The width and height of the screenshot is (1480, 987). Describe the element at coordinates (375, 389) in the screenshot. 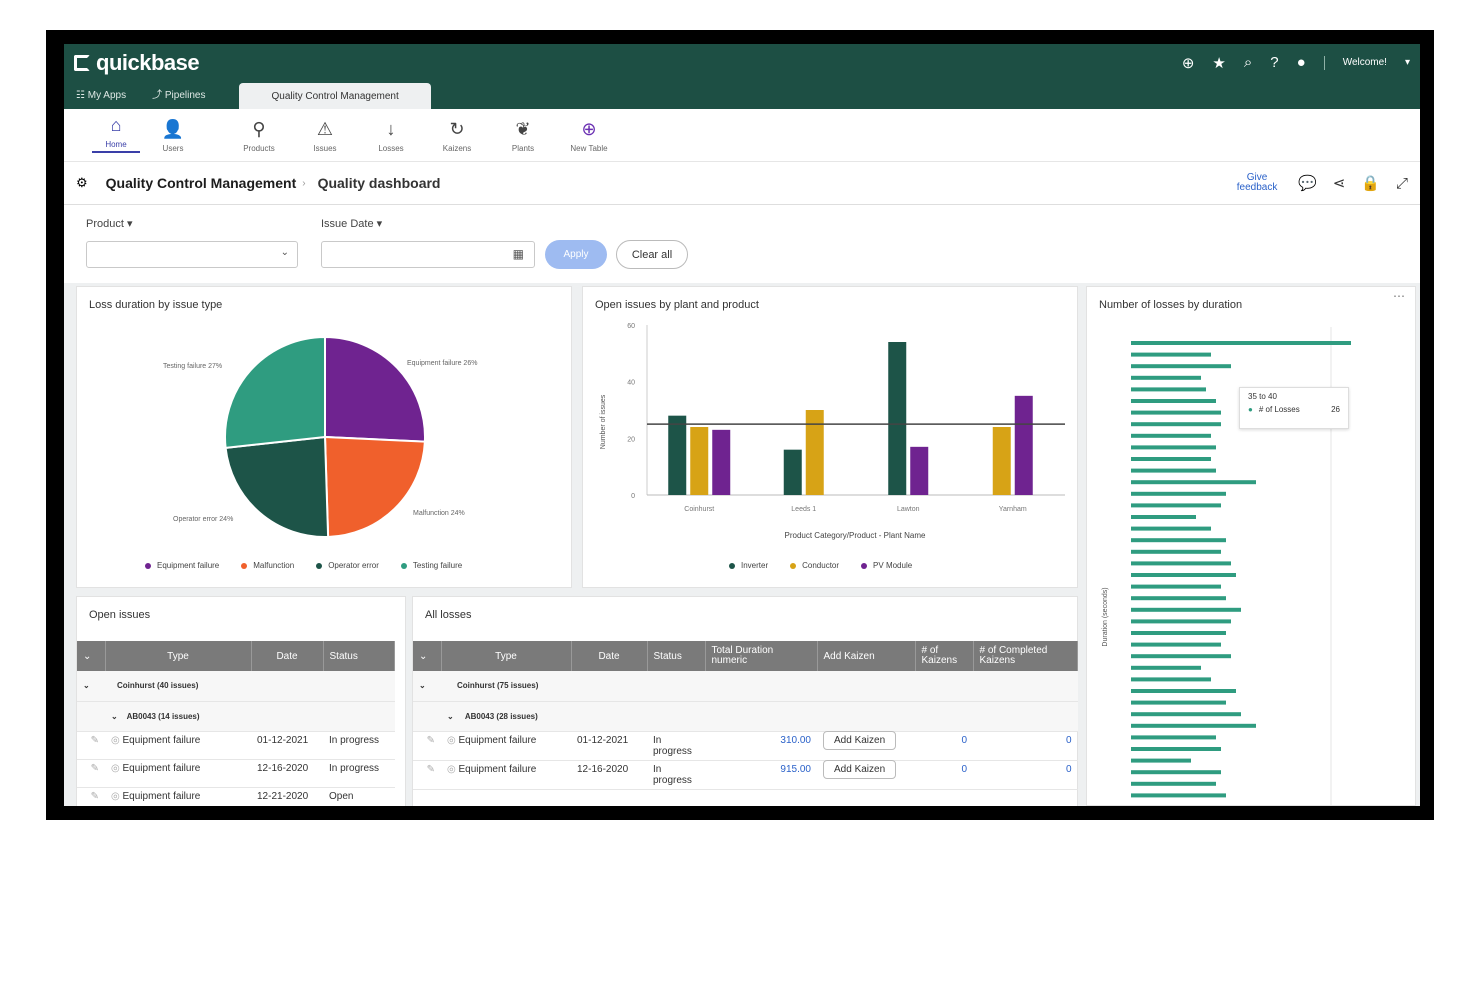

I see `pie-slice-equipment-failure` at that location.